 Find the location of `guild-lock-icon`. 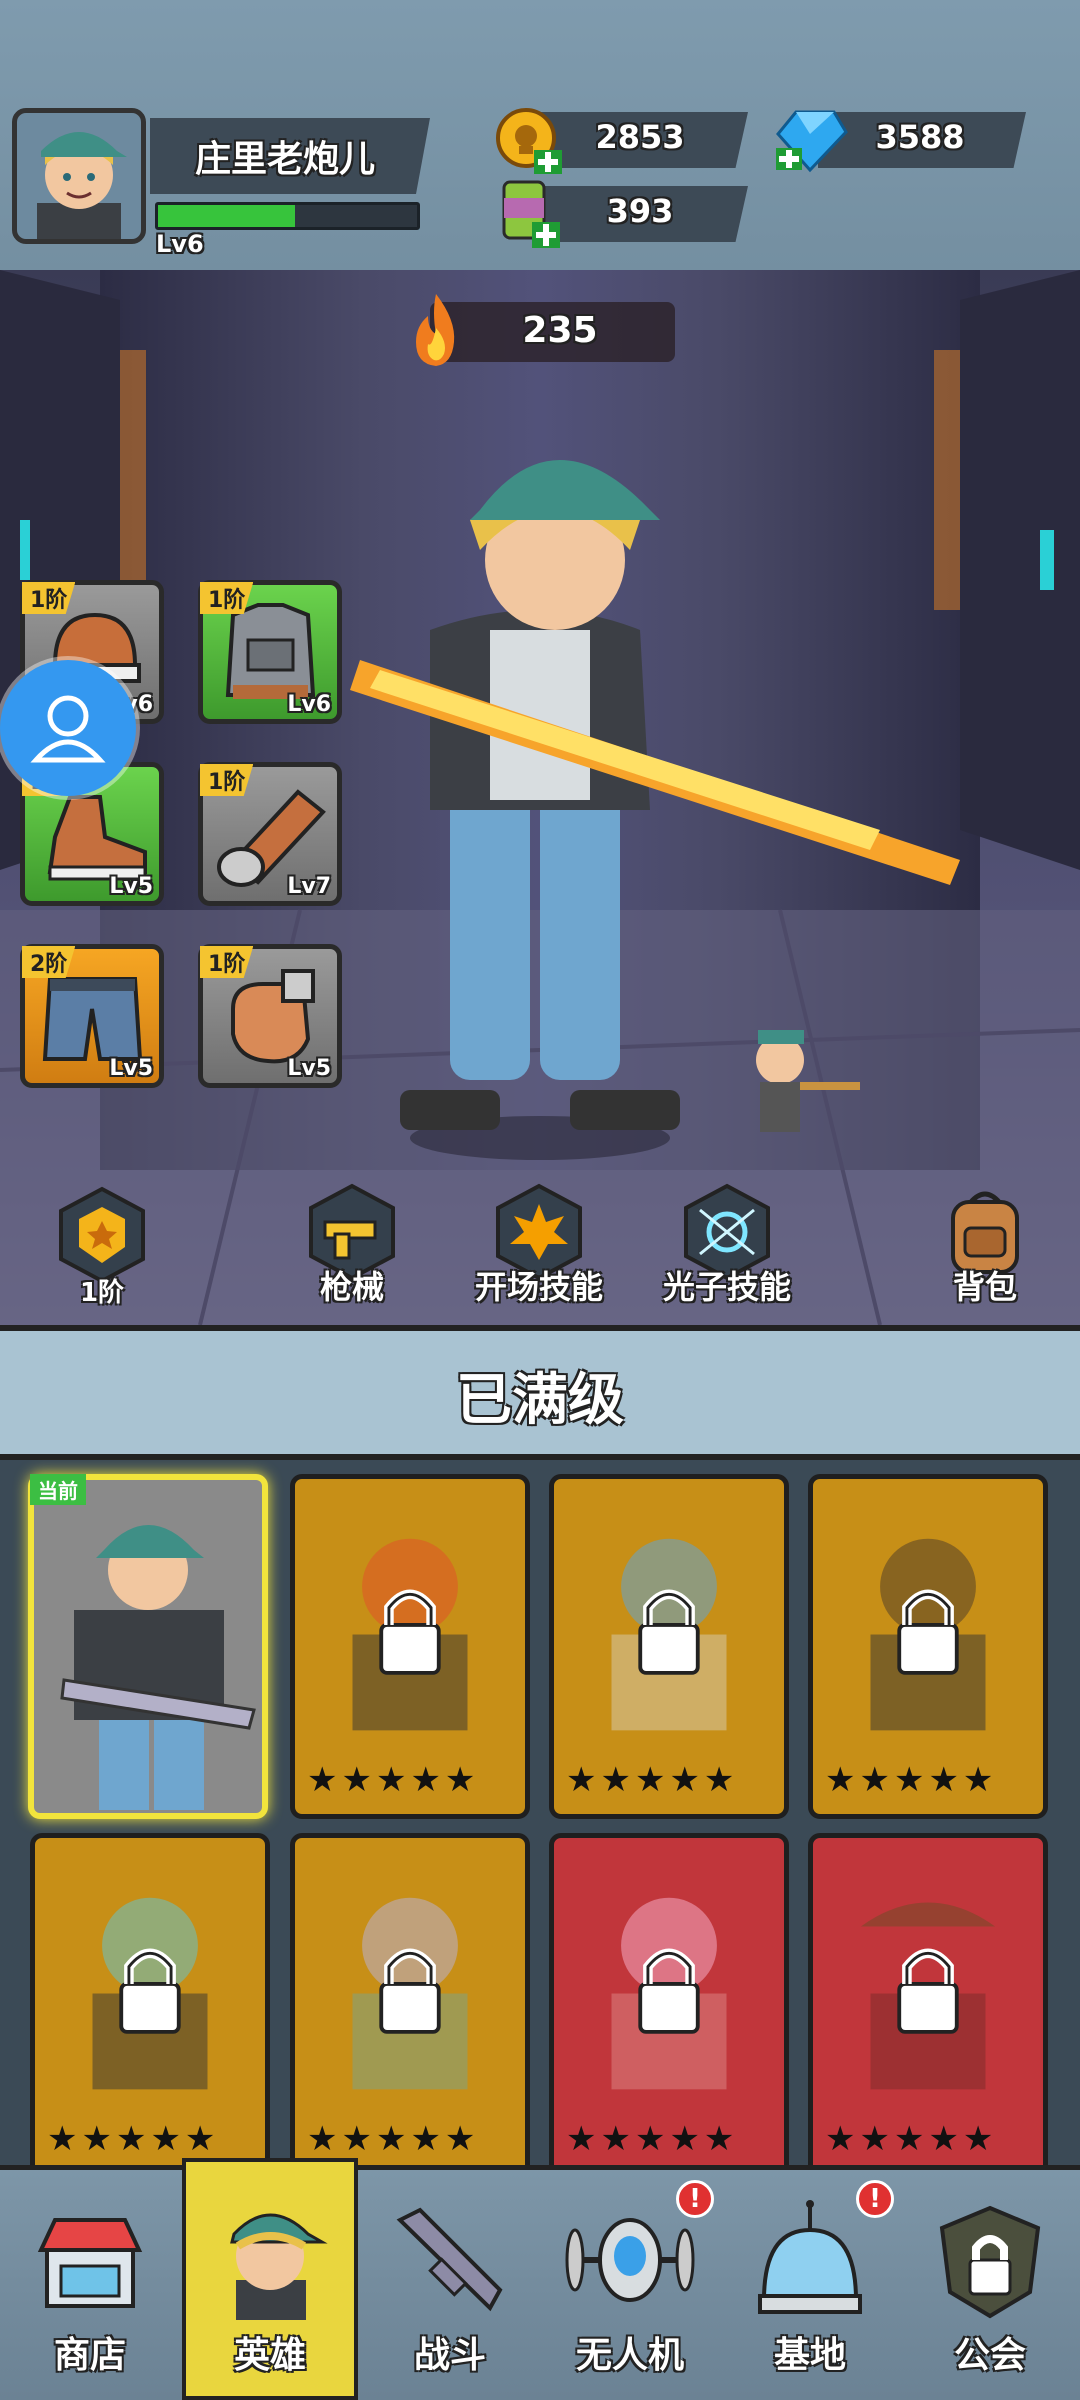

guild-lock-icon is located at coordinates (990, 2262).